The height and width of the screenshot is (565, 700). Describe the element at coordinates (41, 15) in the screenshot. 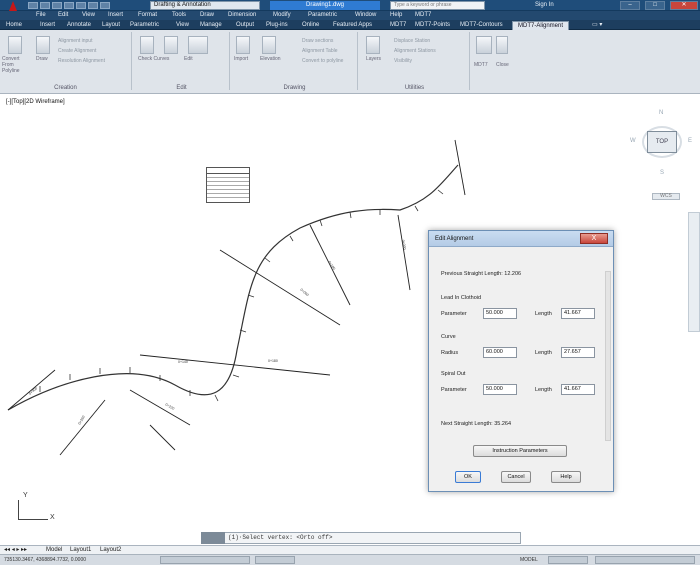

I see `menu-file: File` at that location.